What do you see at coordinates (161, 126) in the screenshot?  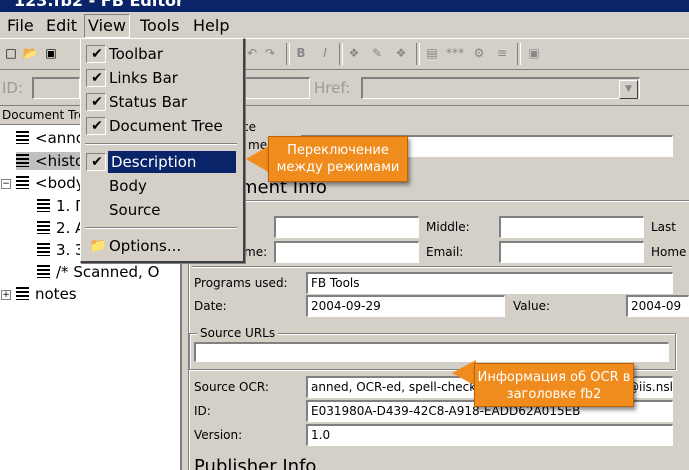 I see `menu-item-document-tree: ✔ Document Tree` at bounding box center [161, 126].